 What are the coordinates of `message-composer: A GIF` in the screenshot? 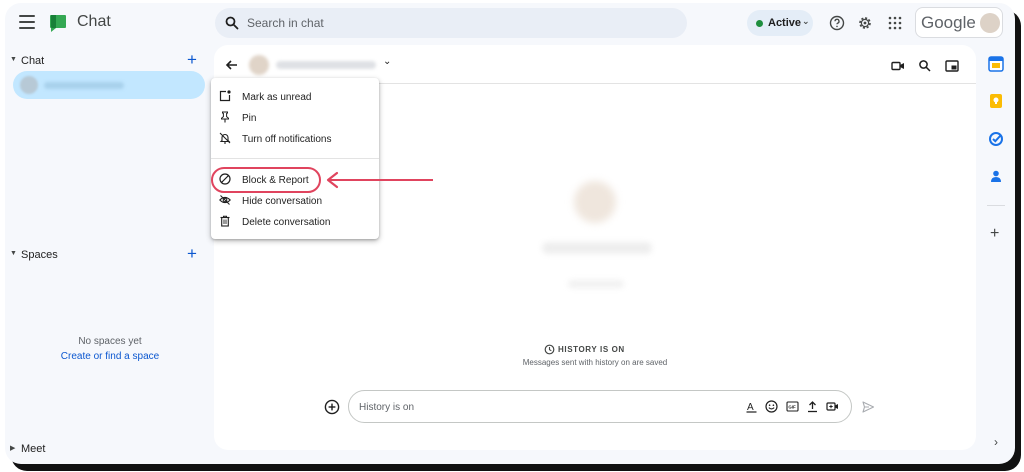 It's located at (600, 406).